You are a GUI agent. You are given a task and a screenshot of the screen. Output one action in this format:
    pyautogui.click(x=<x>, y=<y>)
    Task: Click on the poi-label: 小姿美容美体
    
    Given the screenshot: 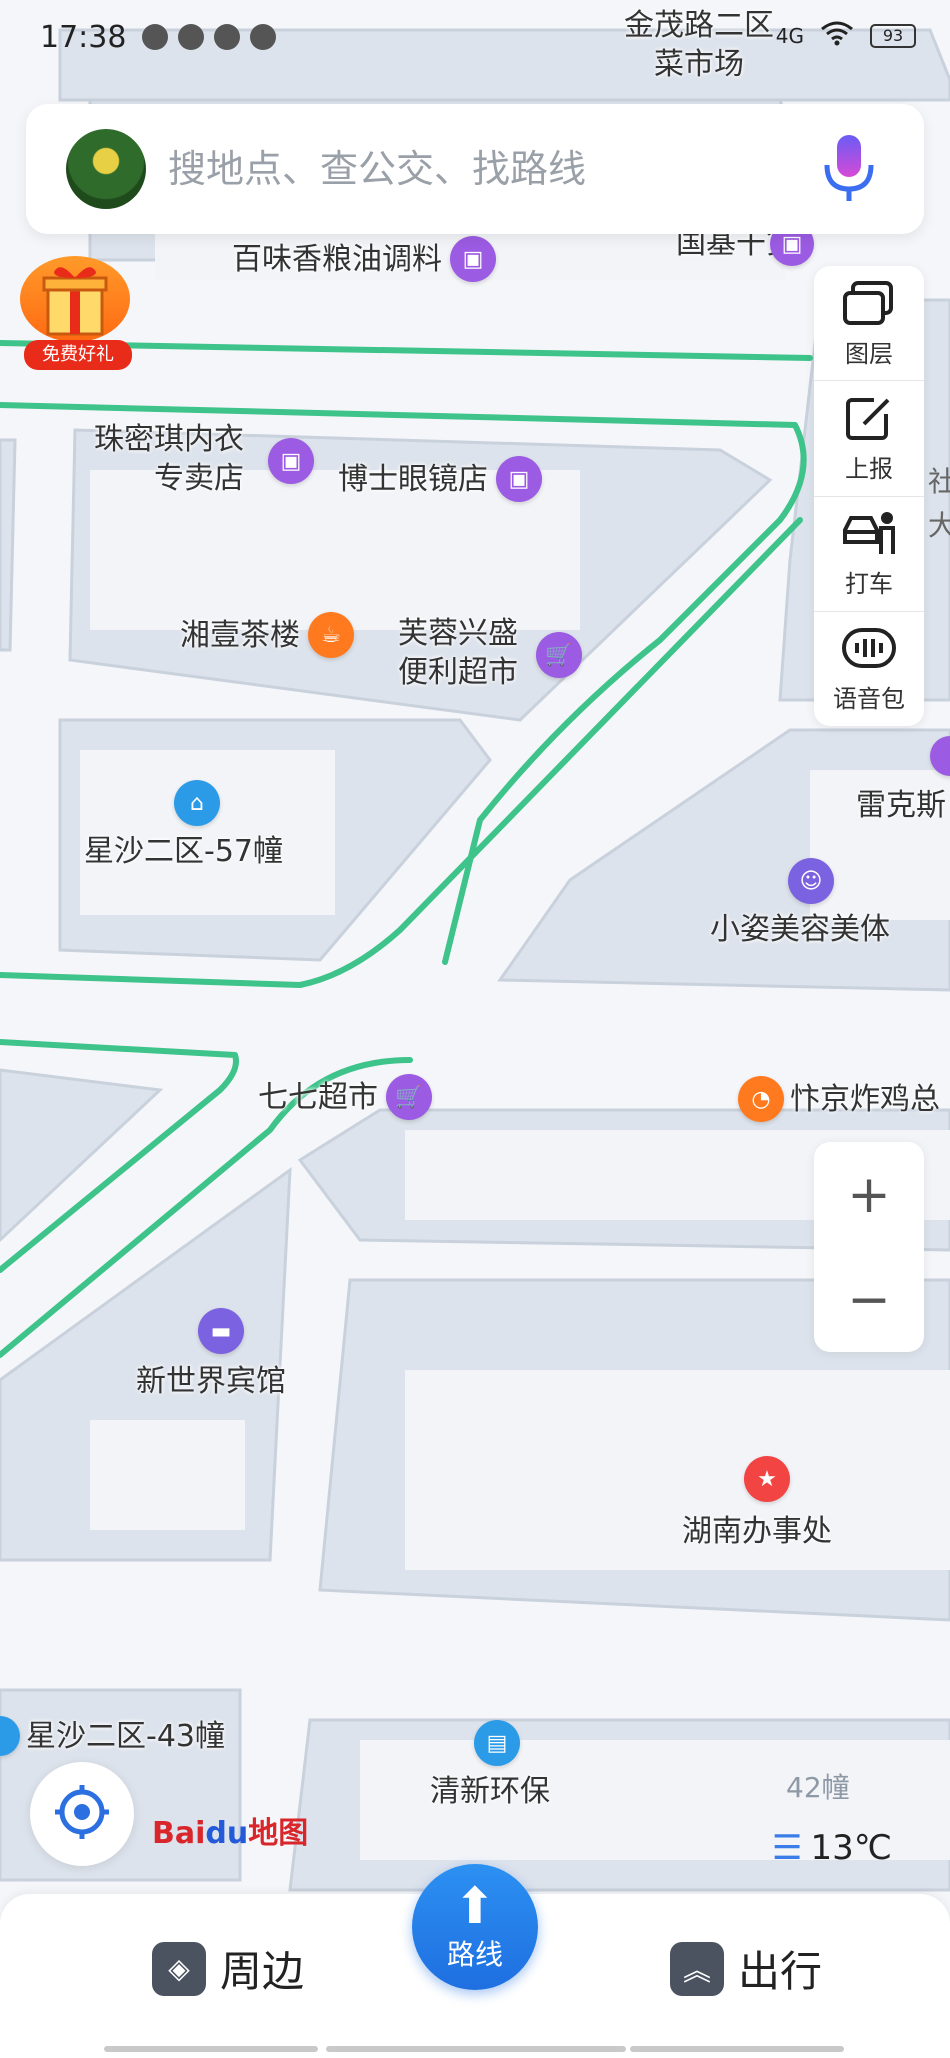 What is the action you would take?
    pyautogui.click(x=800, y=929)
    